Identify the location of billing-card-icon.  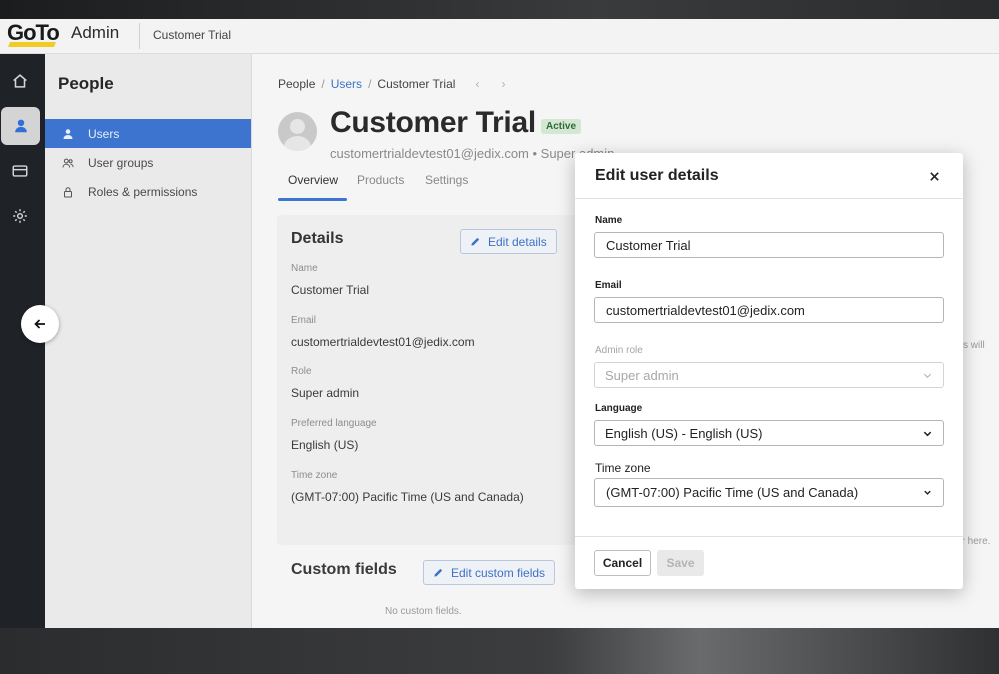
(19, 171).